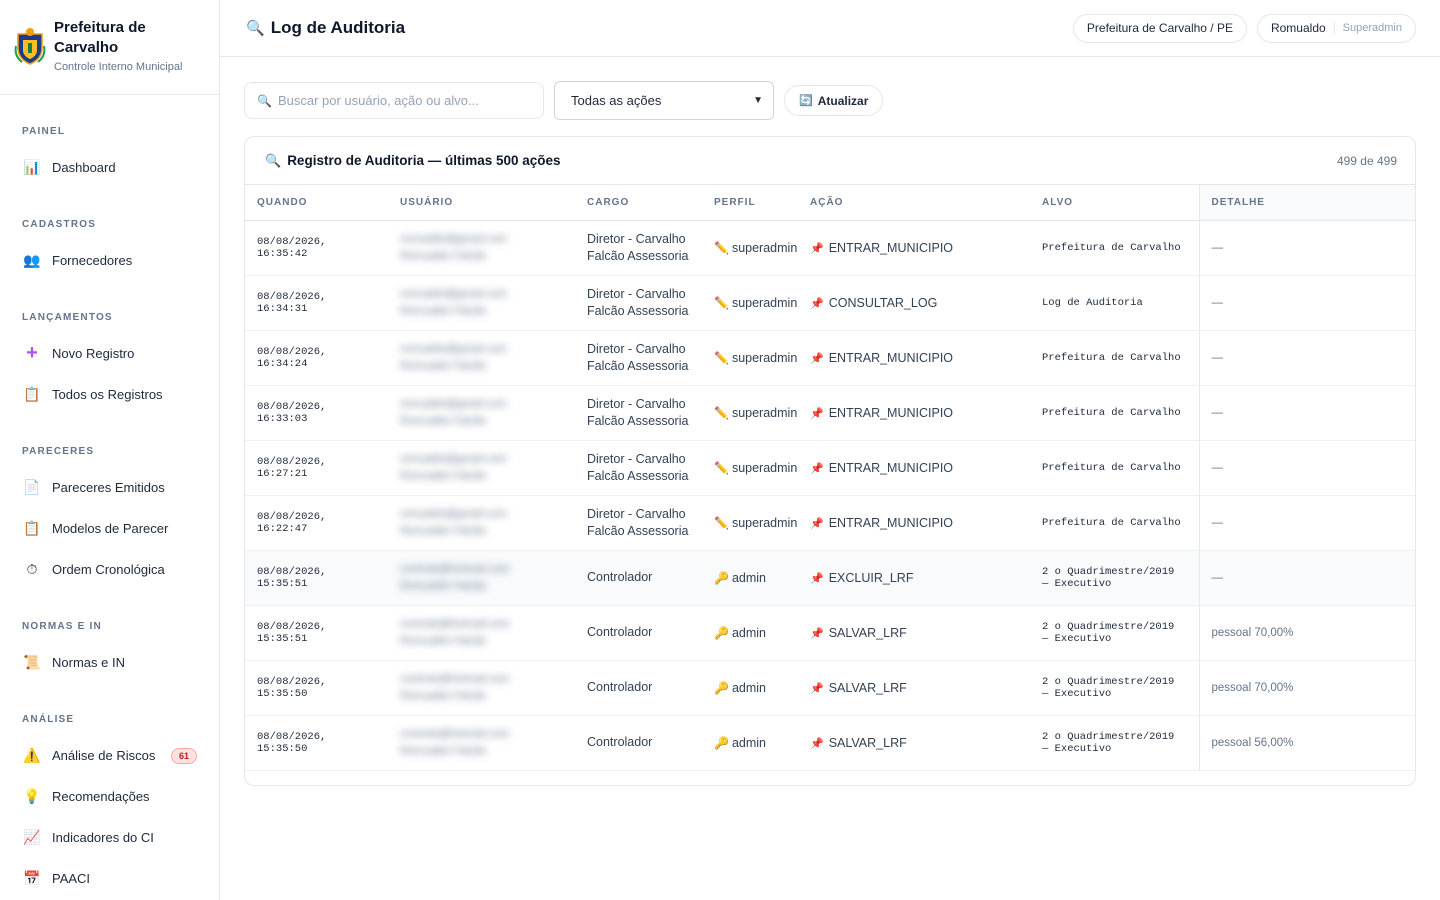 Image resolution: width=1440 pixels, height=900 pixels. Describe the element at coordinates (834, 100) in the screenshot. I see `refresh-button: 🔄 Atualizar` at that location.